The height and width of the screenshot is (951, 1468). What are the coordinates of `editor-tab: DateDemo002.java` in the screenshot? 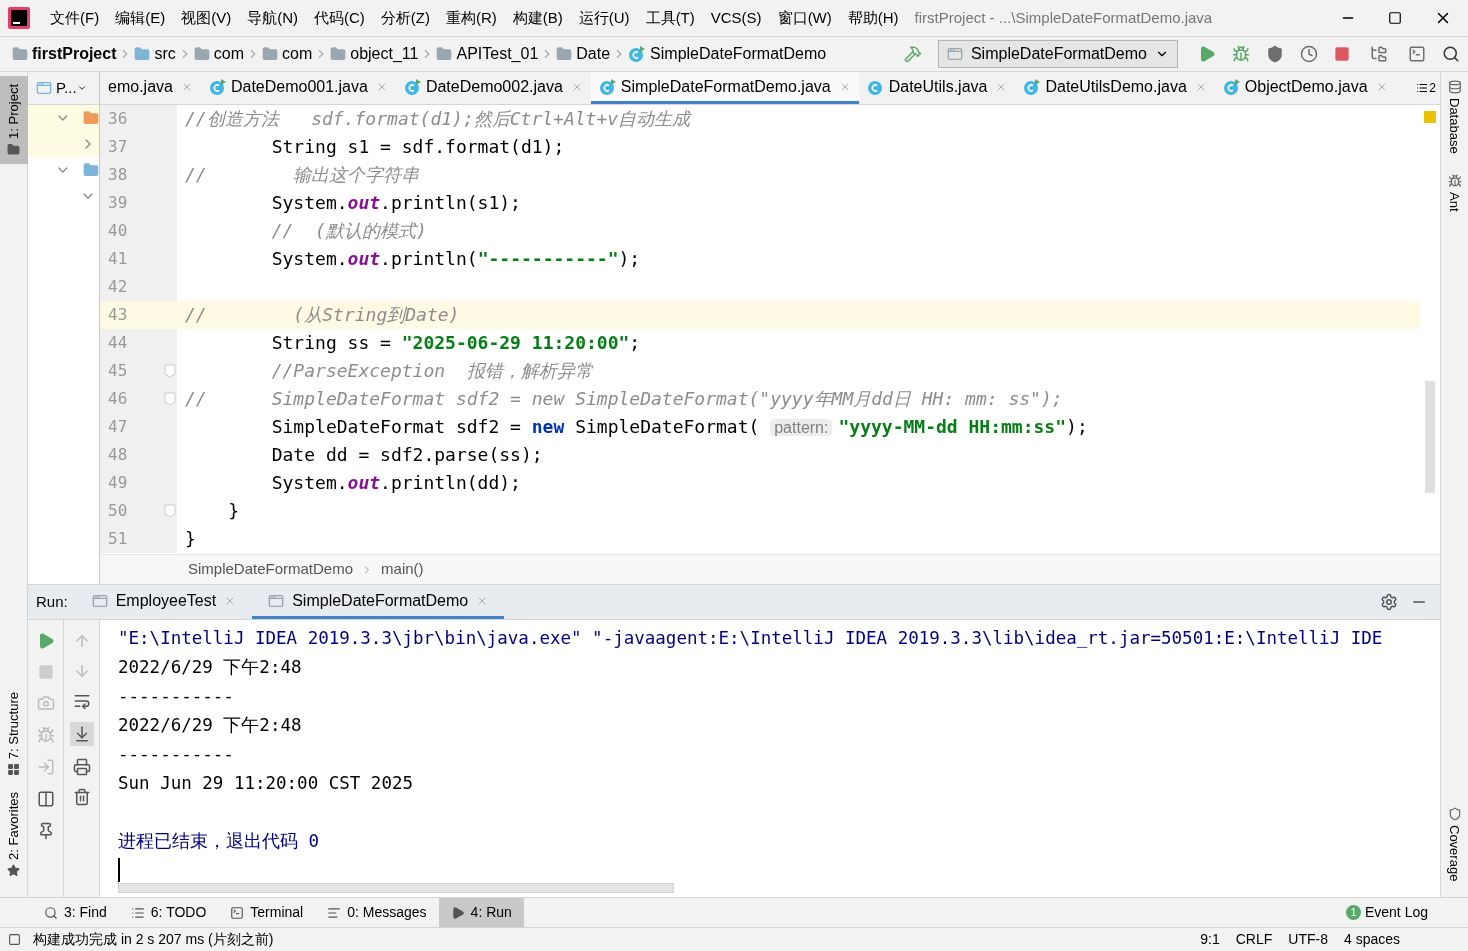 It's located at (493, 88).